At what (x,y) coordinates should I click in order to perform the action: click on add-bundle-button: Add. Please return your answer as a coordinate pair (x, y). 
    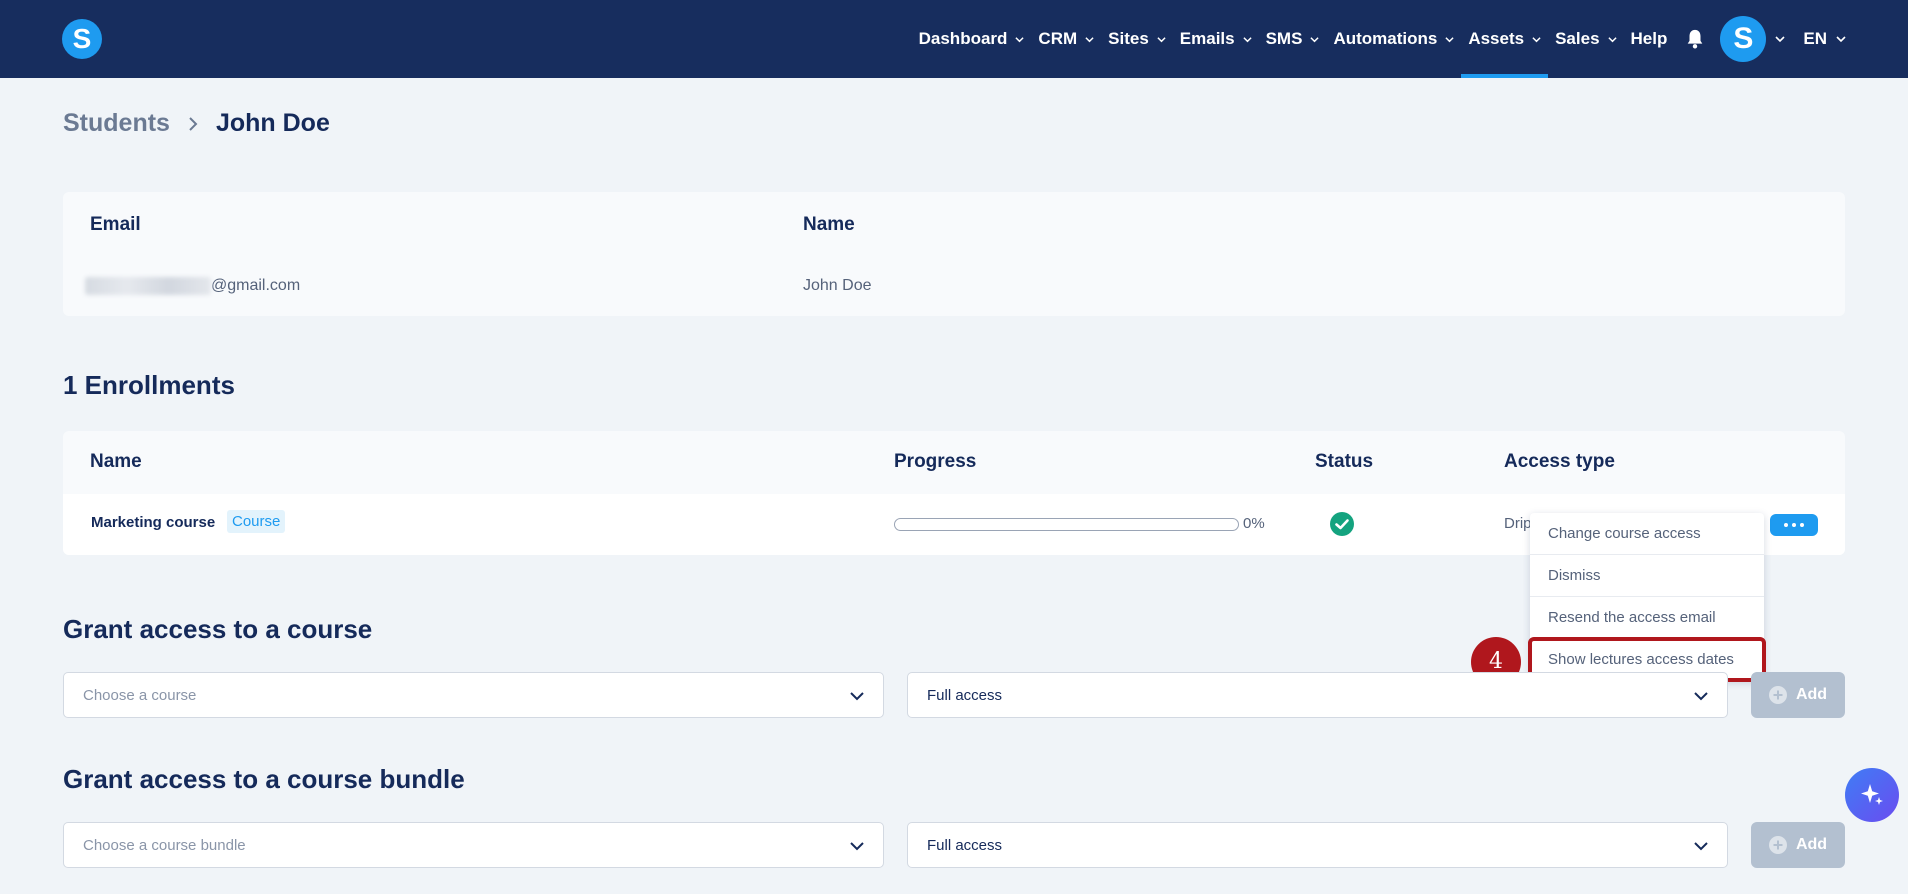
    Looking at the image, I should click on (1798, 845).